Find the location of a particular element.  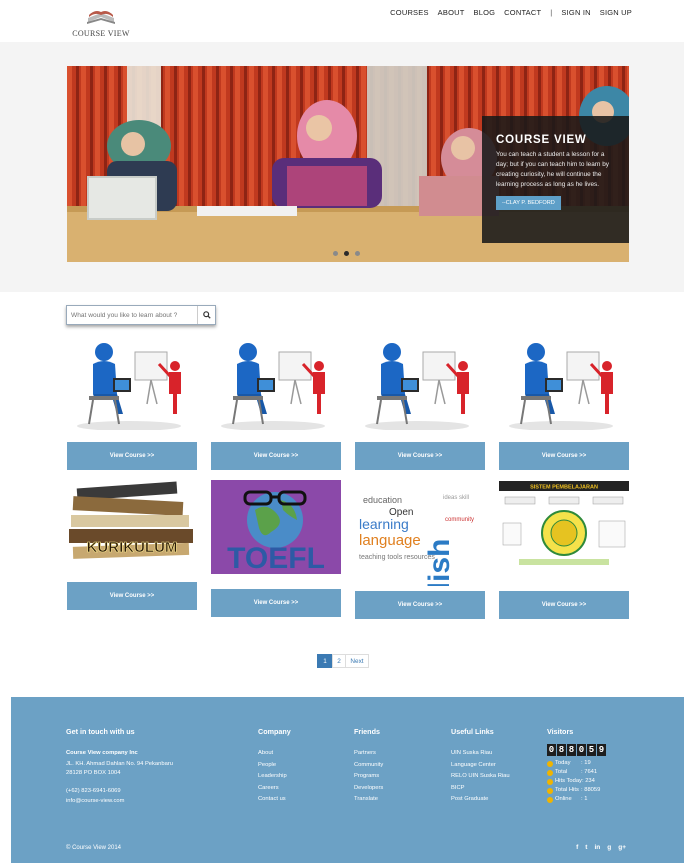

footer-links-title: Useful Links is located at coordinates (472, 731).